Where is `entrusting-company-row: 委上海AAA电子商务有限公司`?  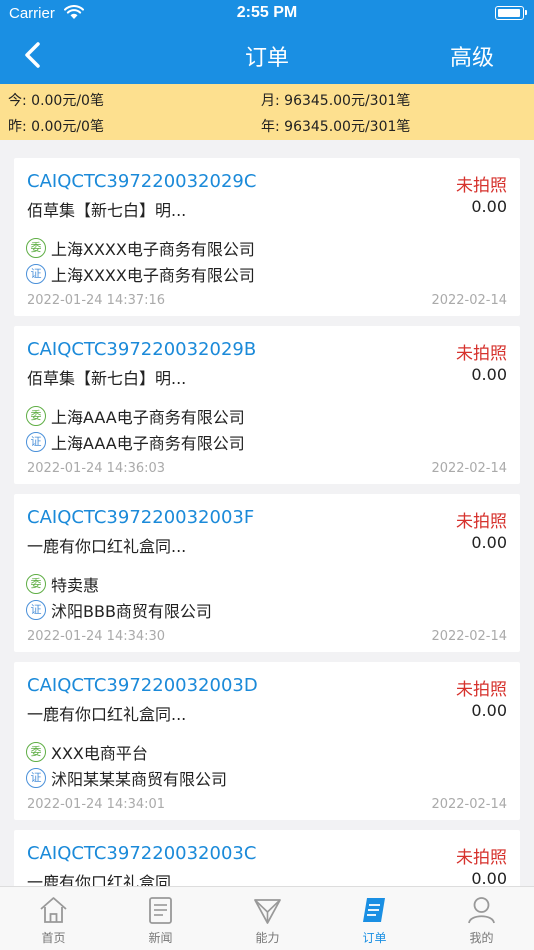 entrusting-company-row: 委上海AAA电子商务有限公司 is located at coordinates (135, 415).